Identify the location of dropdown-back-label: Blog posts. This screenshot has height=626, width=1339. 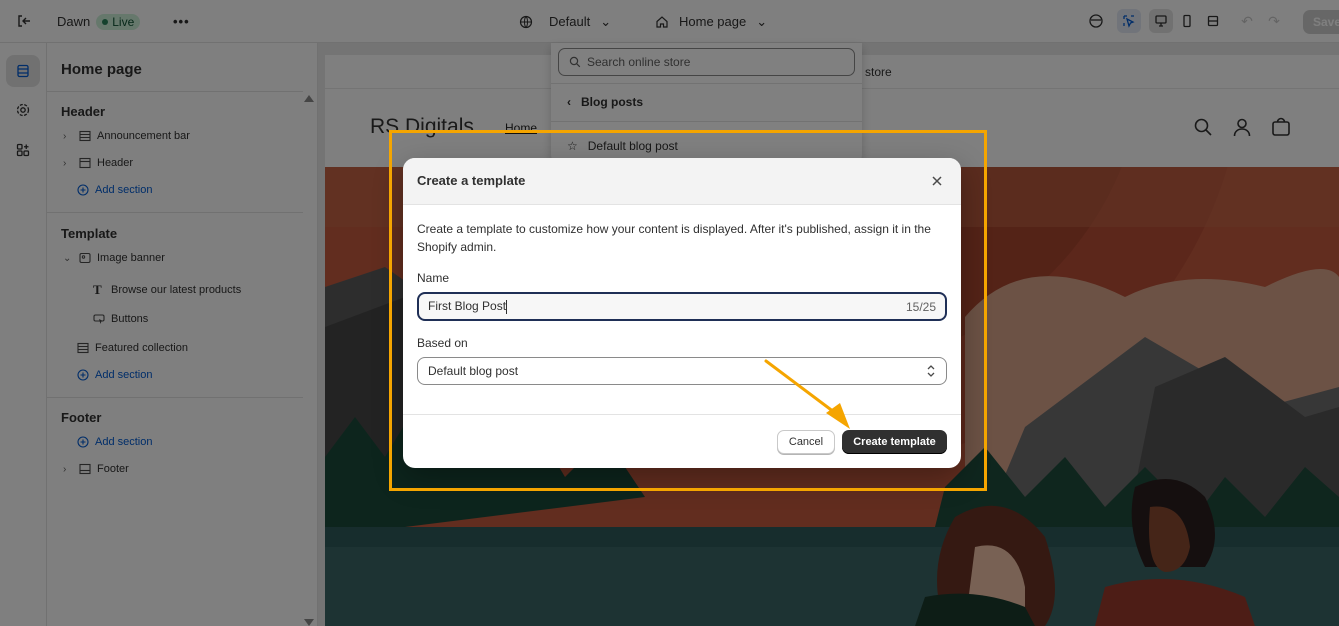
(612, 102).